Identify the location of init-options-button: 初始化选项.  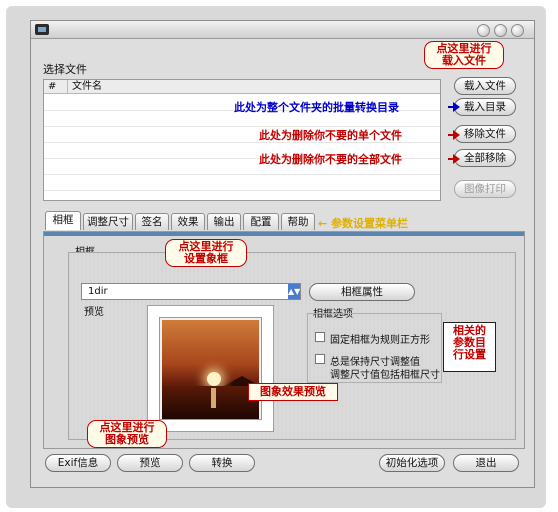
(412, 463).